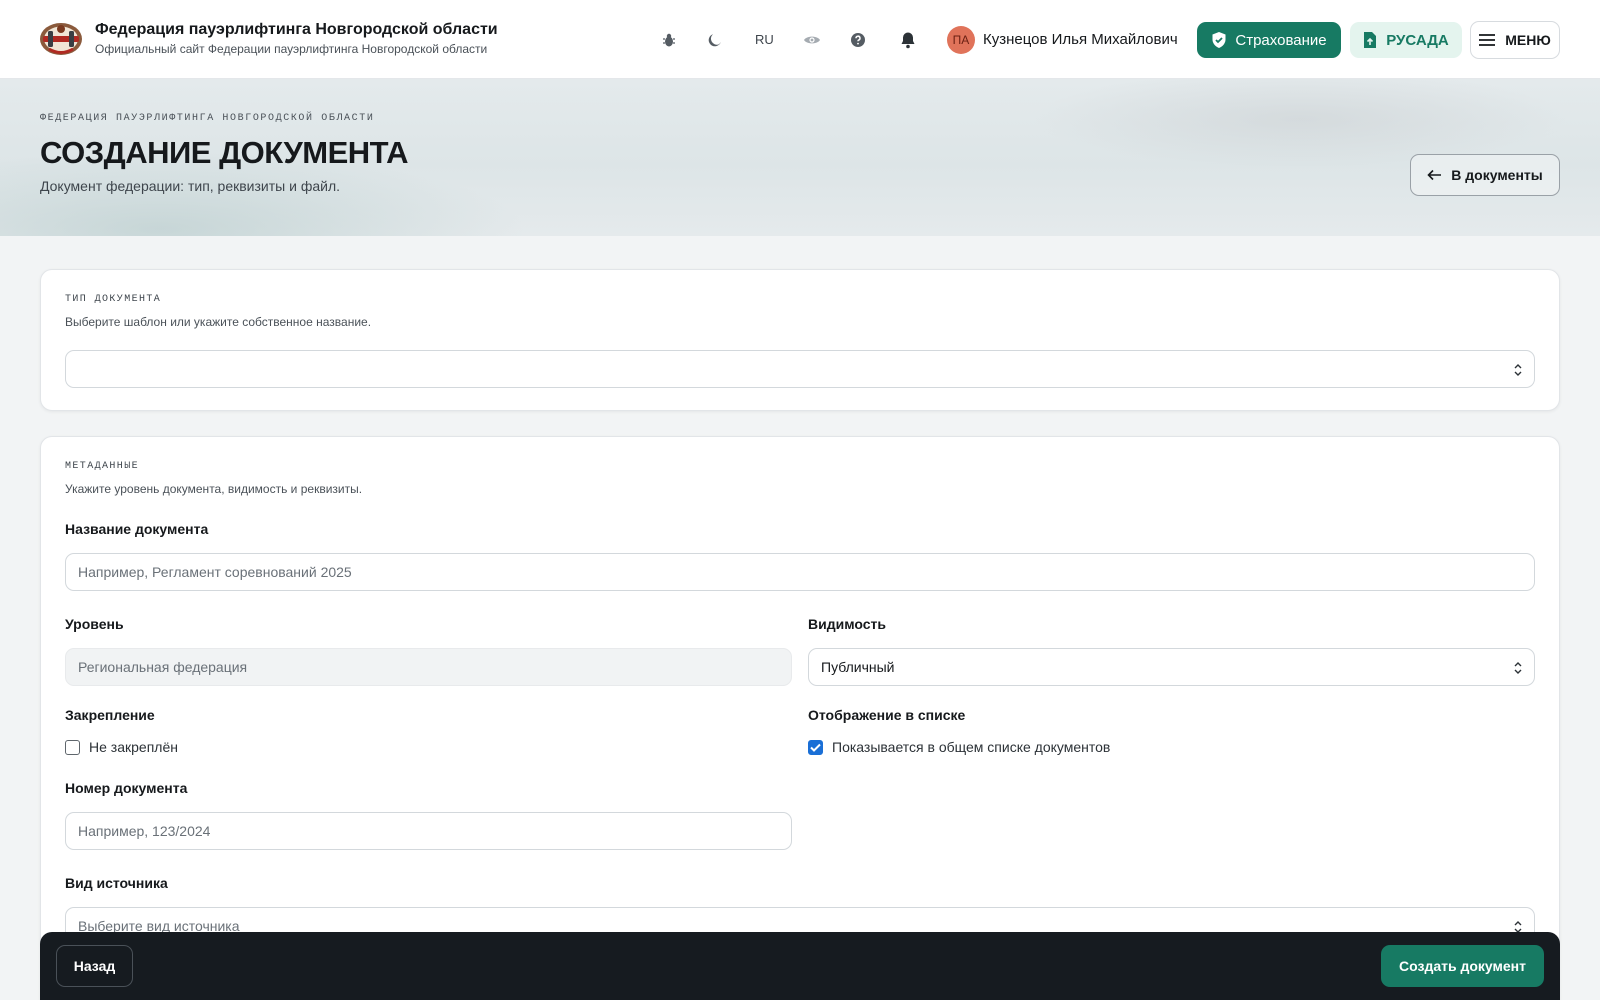  I want to click on back-to-documents-button: В документы, so click(1485, 175).